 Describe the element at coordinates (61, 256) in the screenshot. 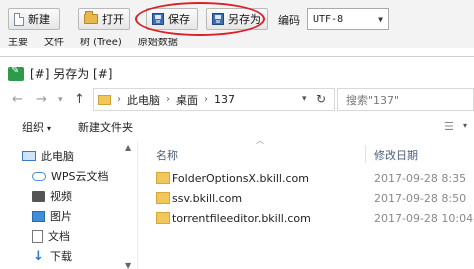

I see `sidebar-item-label: 下载` at that location.